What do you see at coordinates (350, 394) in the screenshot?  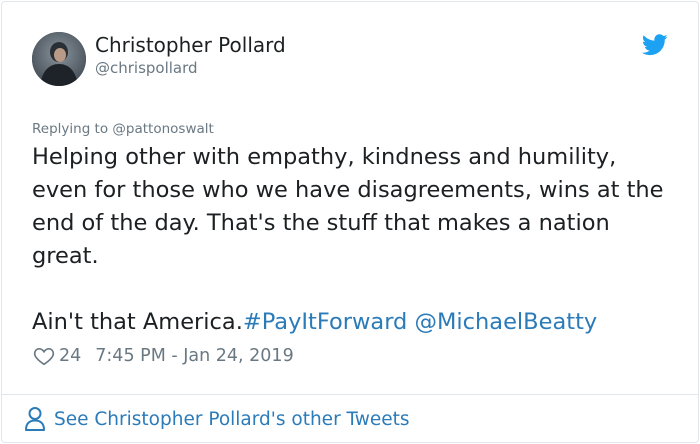 I see `divider` at bounding box center [350, 394].